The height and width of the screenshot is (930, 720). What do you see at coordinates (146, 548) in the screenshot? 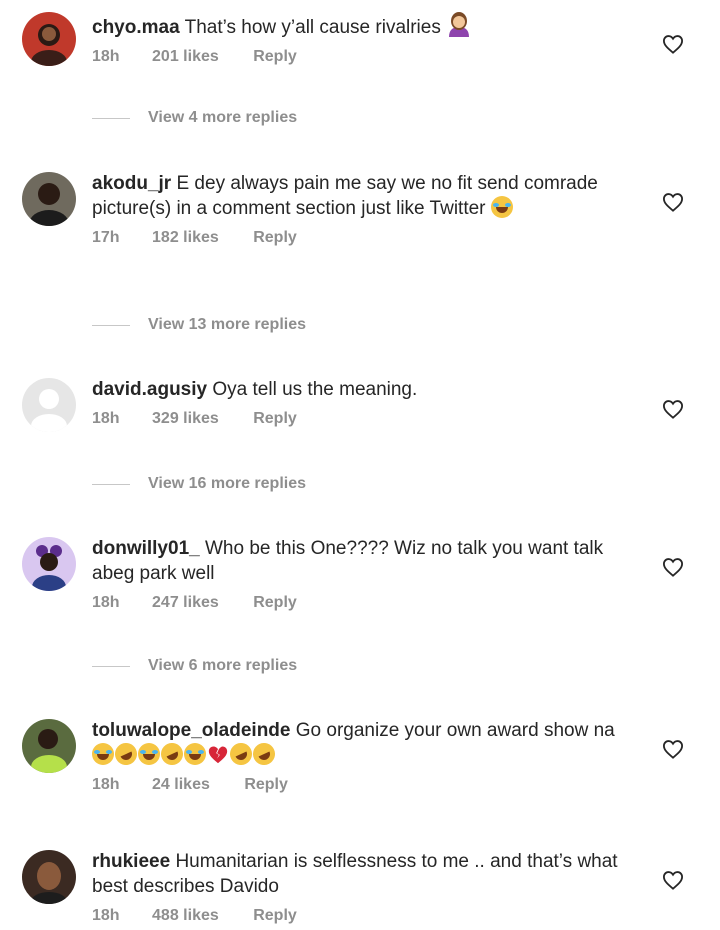
I see `comment-username: donwilly01_` at bounding box center [146, 548].